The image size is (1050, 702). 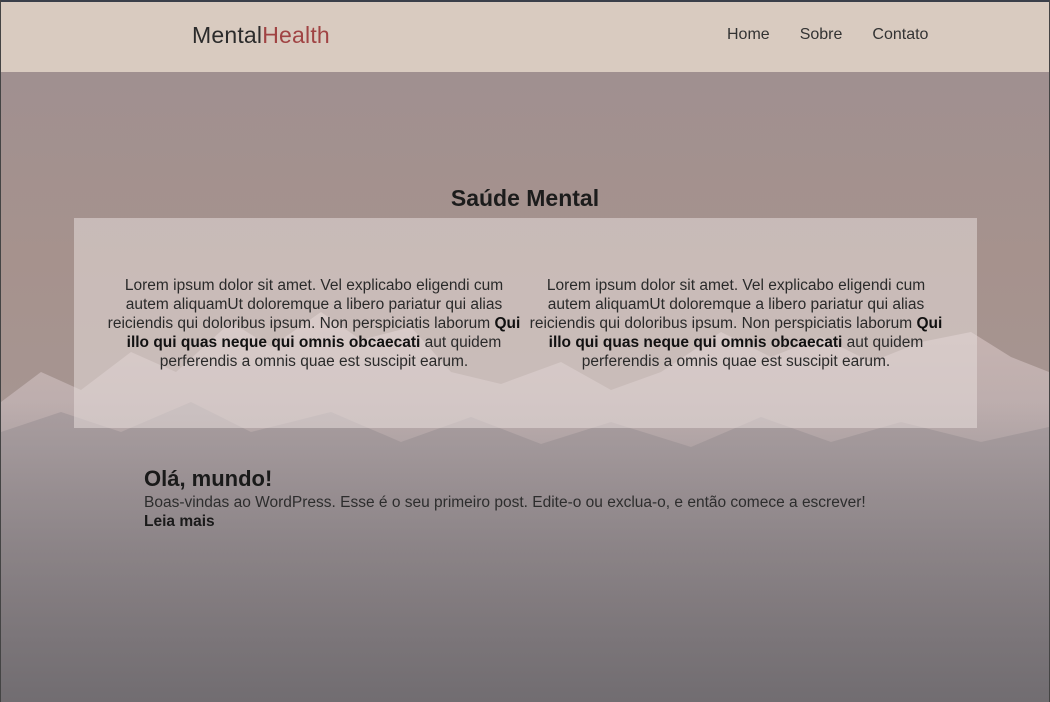 What do you see at coordinates (0, 351) in the screenshot?
I see `window-left-border` at bounding box center [0, 351].